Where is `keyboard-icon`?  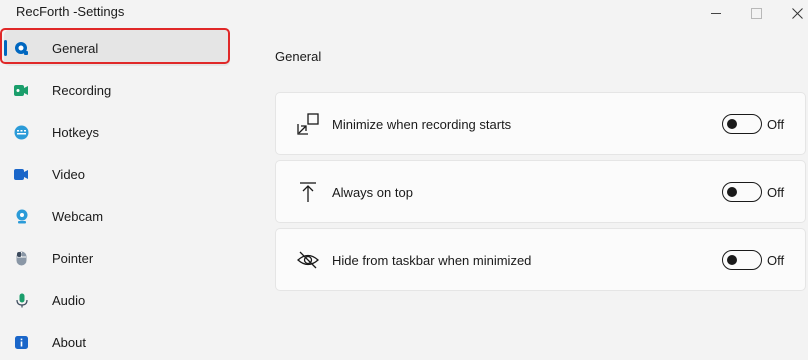
keyboard-icon is located at coordinates (21, 132).